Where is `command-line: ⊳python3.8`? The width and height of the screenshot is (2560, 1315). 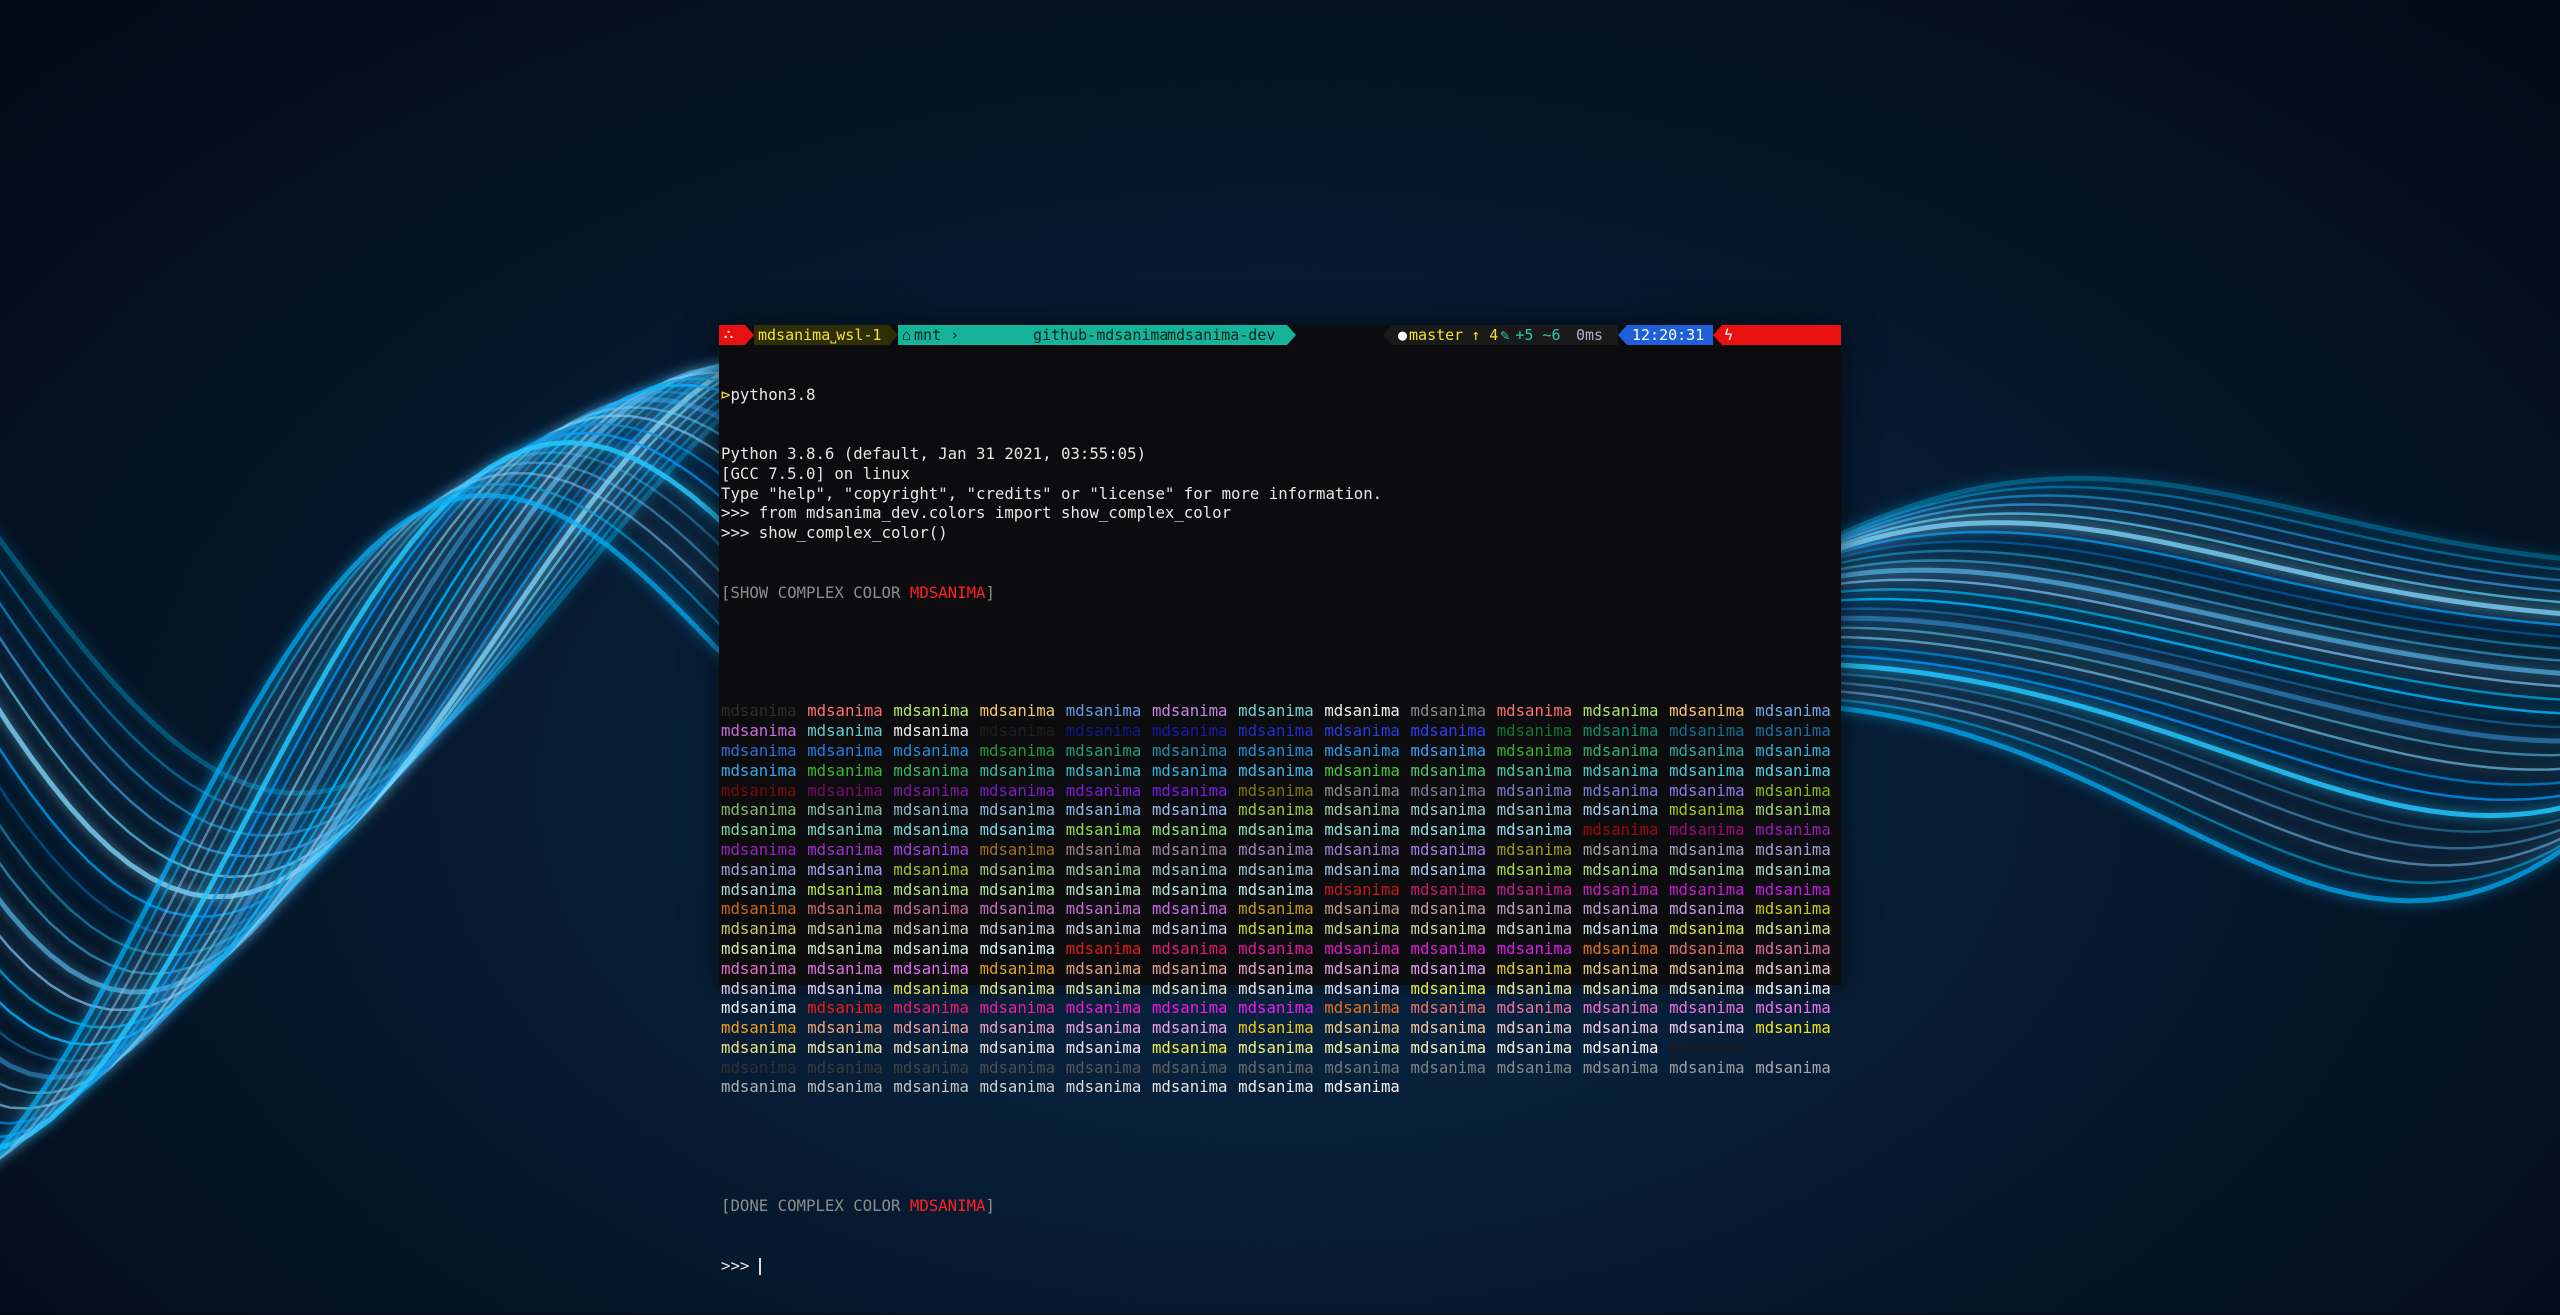 command-line: ⊳python3.8 is located at coordinates (768, 394).